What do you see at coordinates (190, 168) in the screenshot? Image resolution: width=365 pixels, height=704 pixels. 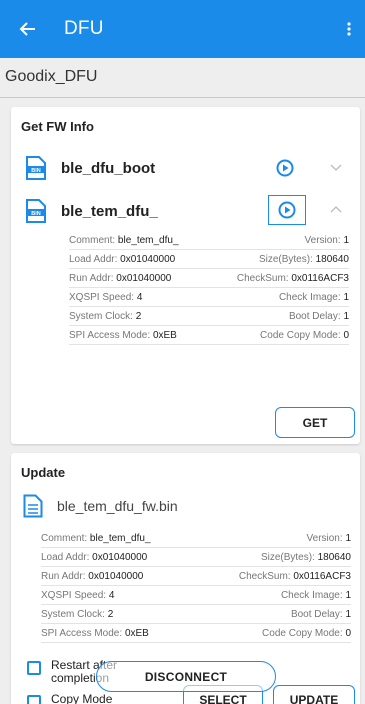 I see `fw-item-ble-dfu-boot: BIN ble_dfu_boot` at bounding box center [190, 168].